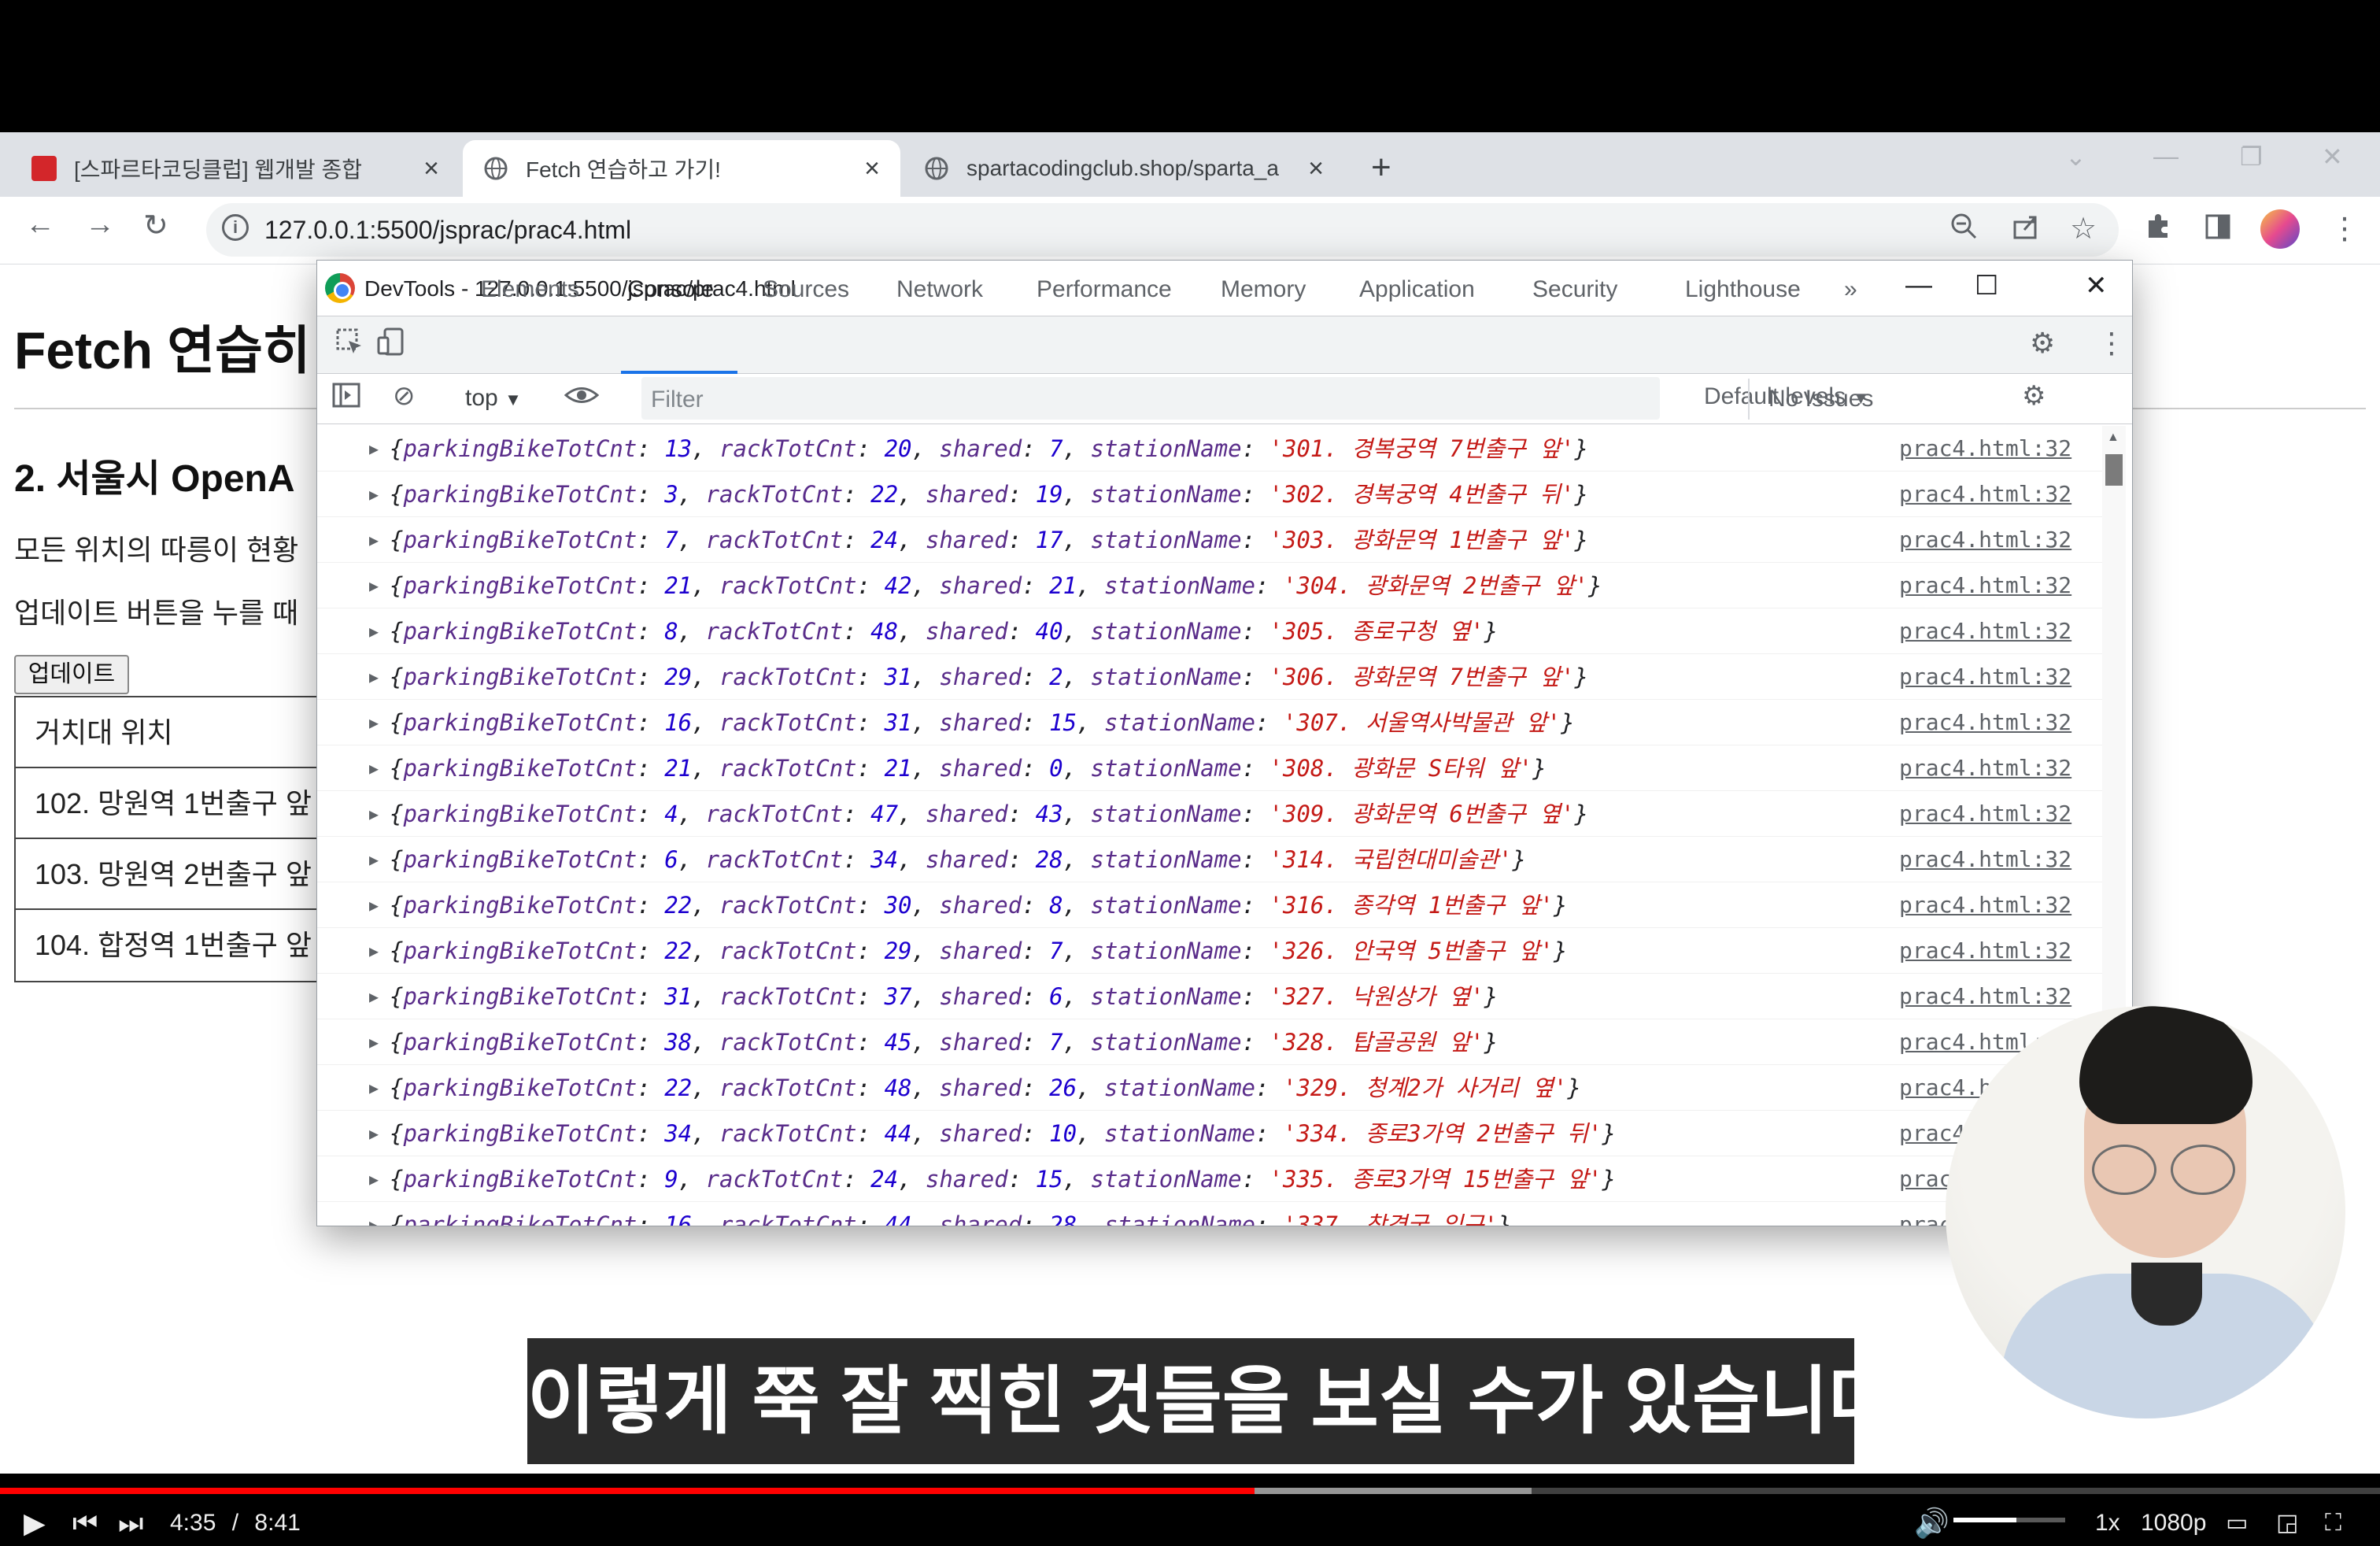  Describe the element at coordinates (392, 345) in the screenshot. I see `device-toolbar-icon` at that location.